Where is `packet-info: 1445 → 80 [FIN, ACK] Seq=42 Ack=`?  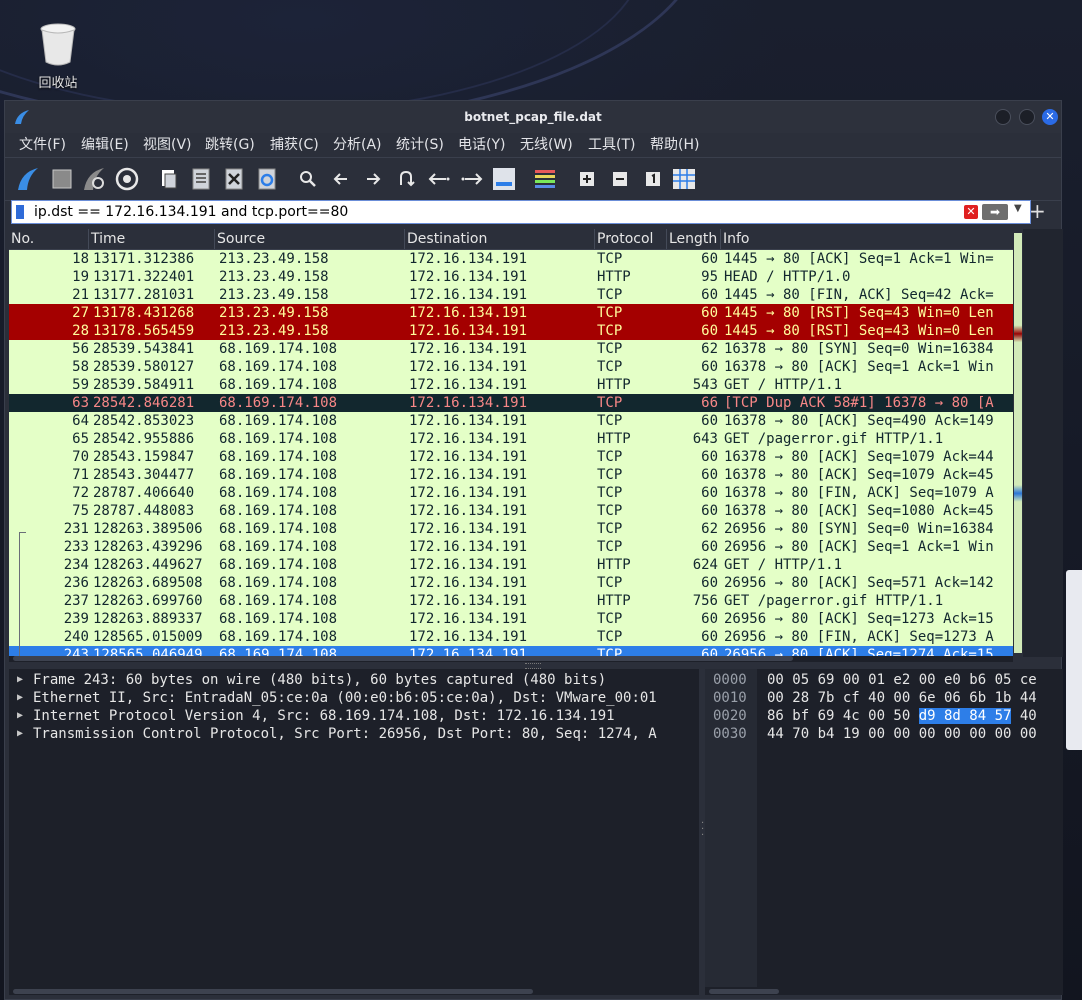
packet-info: 1445 → 80 [FIN, ACK] Seq=42 Ack= is located at coordinates (859, 295).